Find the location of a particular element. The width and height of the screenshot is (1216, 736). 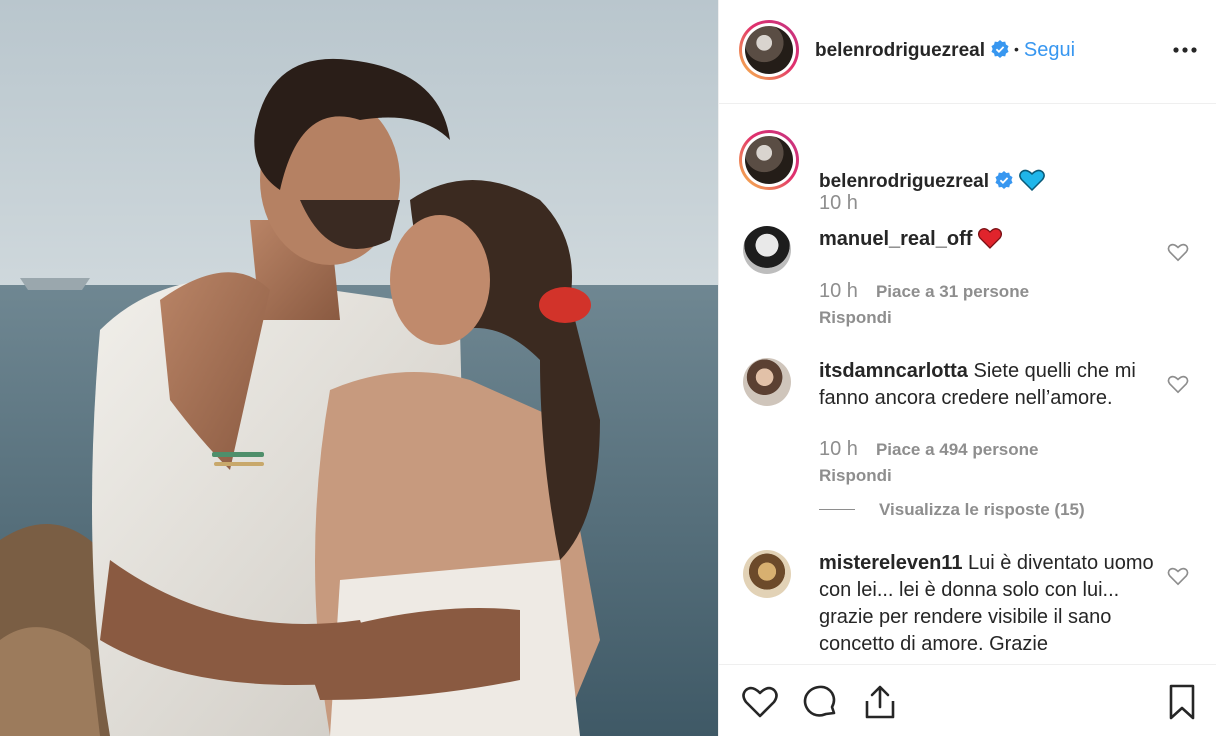

commenter-username: mistereleven11 is located at coordinates (890, 563).